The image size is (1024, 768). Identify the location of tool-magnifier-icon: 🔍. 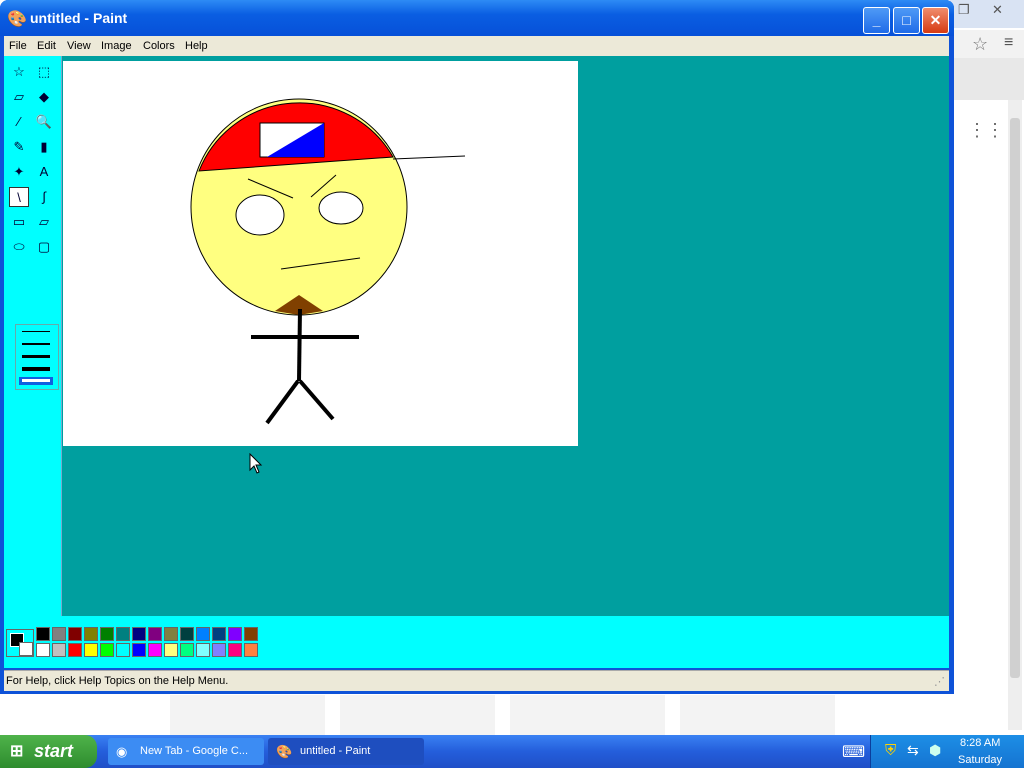
(44, 122).